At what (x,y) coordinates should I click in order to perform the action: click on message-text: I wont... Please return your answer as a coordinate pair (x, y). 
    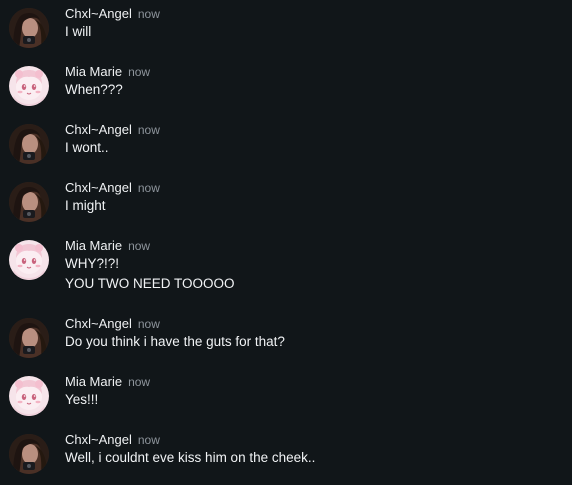
    Looking at the image, I should click on (87, 147).